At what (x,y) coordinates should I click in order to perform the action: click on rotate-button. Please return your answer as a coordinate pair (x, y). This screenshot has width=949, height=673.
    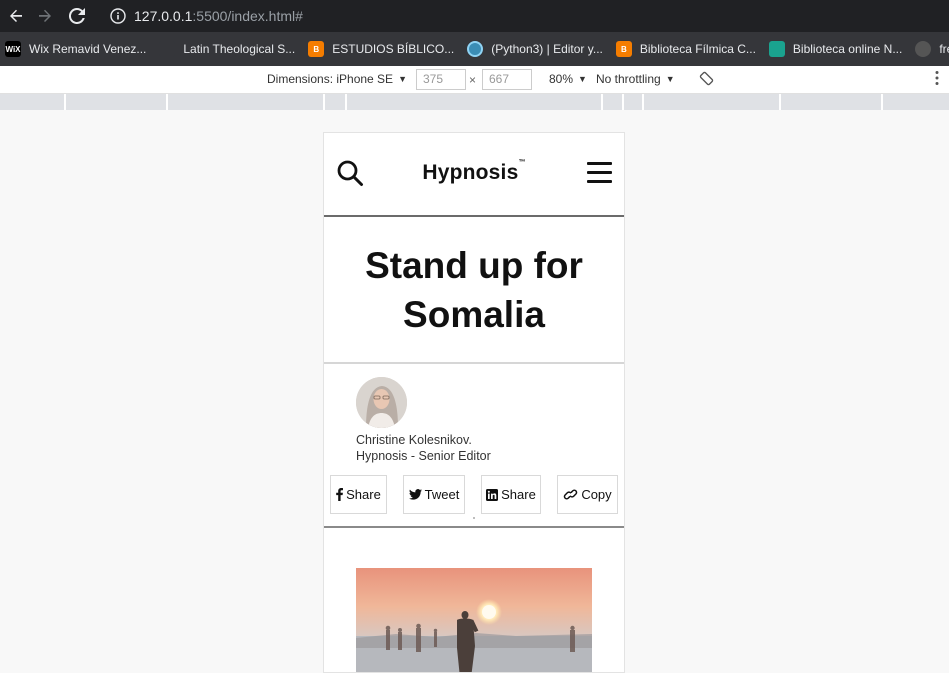
    Looking at the image, I should click on (706, 78).